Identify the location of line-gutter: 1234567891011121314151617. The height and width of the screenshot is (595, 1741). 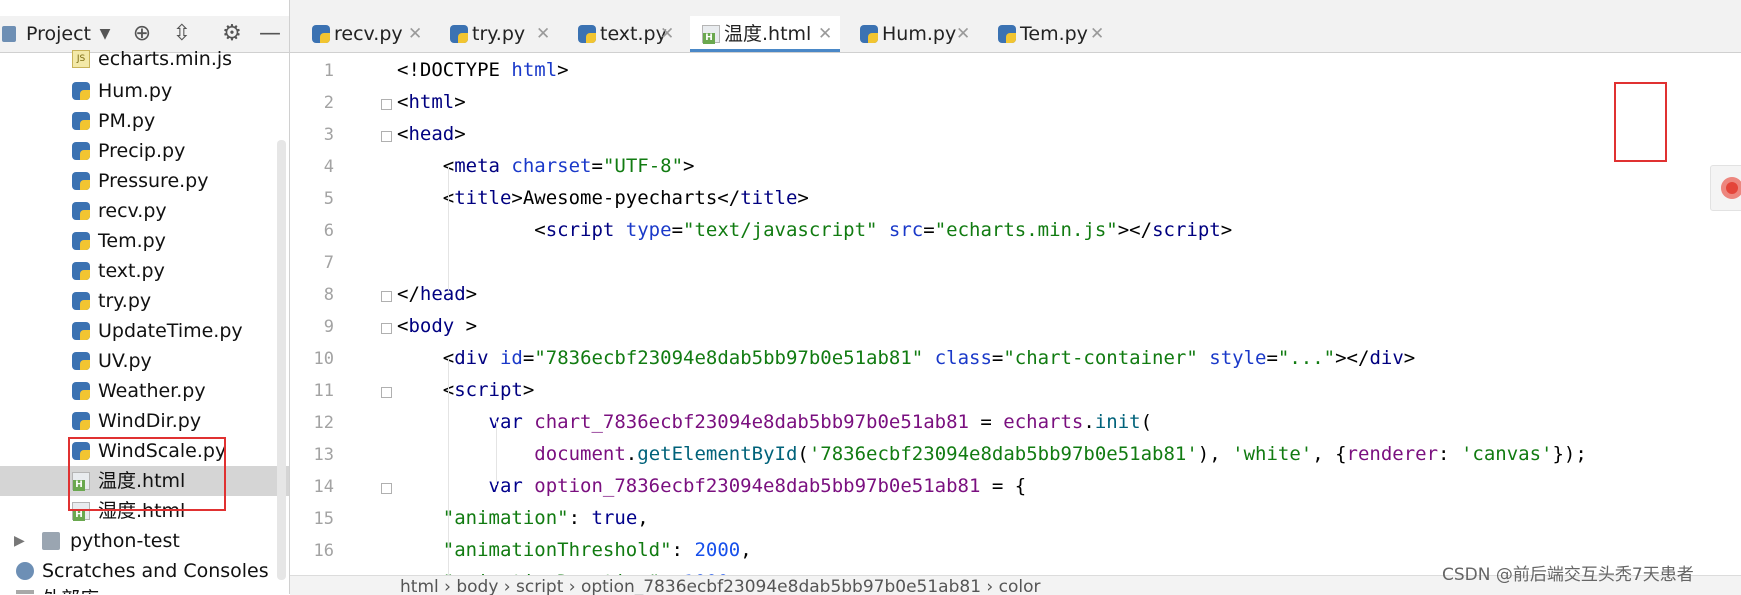
(341, 314).